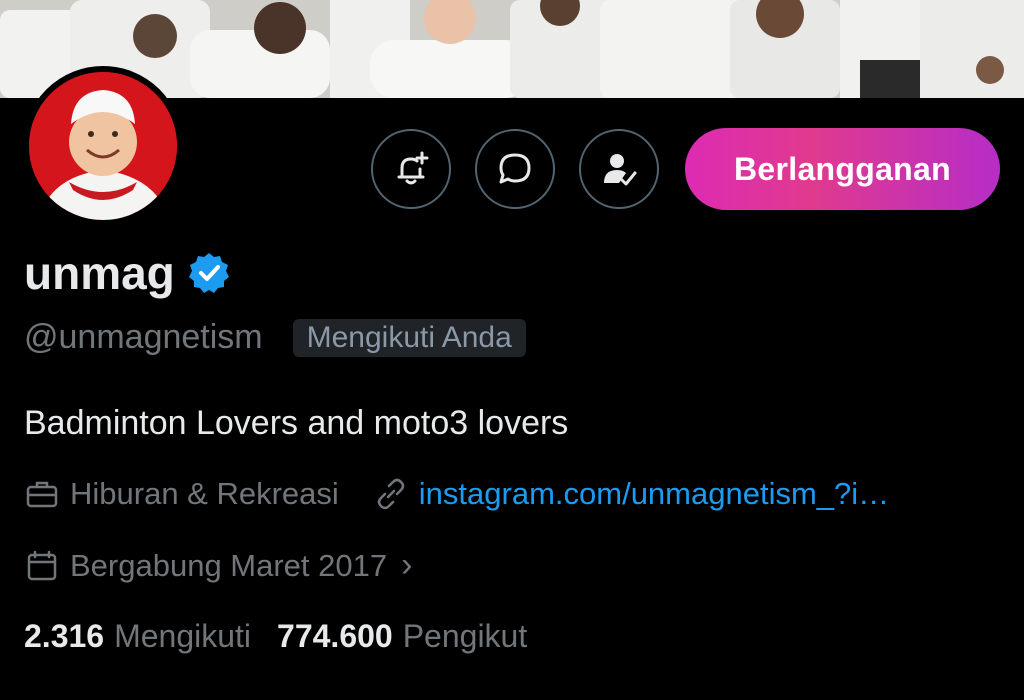  Describe the element at coordinates (407, 565) in the screenshot. I see `chevron-right-icon: ›` at that location.